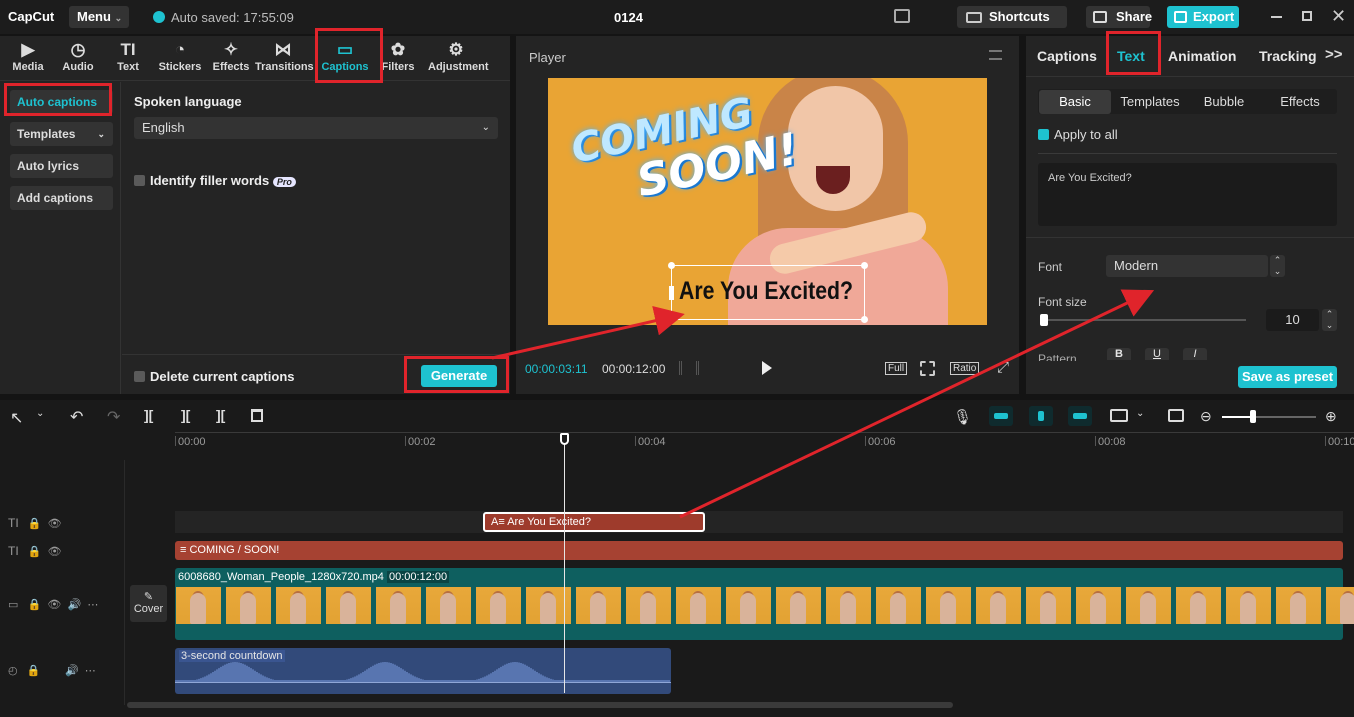  I want to click on arrow-generate-to-caption, so click(588, 333).